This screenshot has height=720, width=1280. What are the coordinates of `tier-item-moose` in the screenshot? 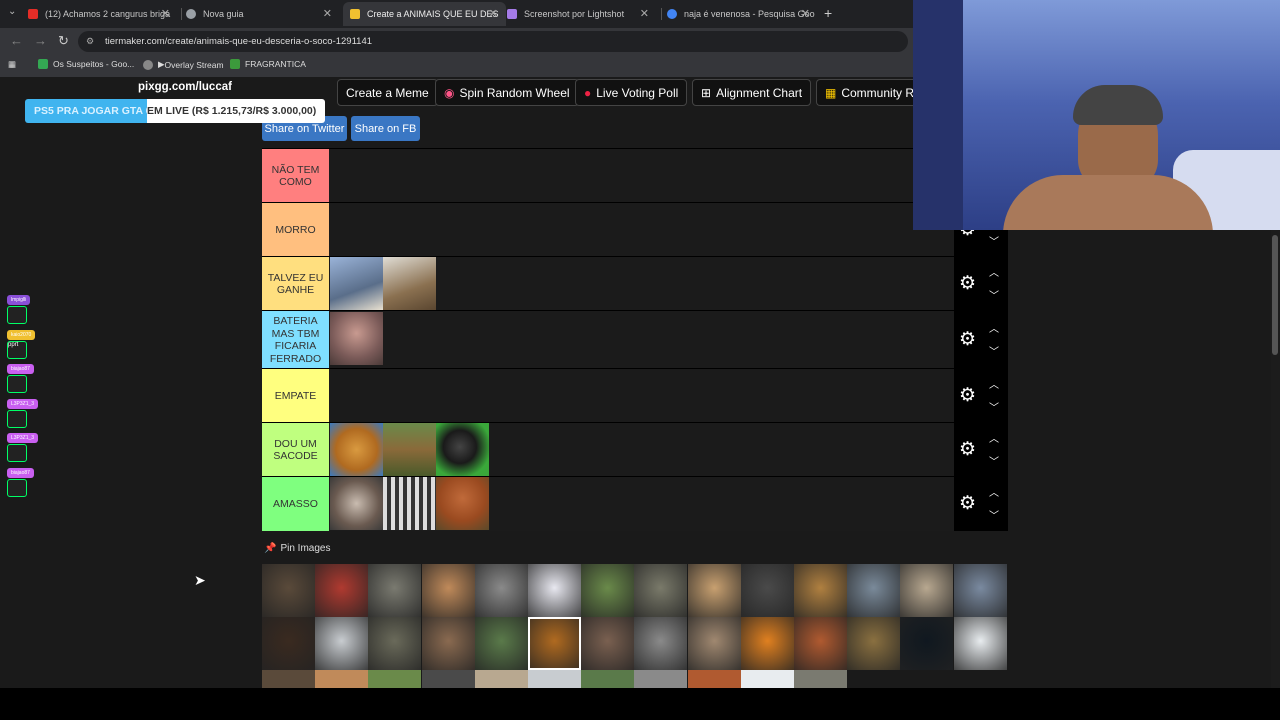 It's located at (409, 283).